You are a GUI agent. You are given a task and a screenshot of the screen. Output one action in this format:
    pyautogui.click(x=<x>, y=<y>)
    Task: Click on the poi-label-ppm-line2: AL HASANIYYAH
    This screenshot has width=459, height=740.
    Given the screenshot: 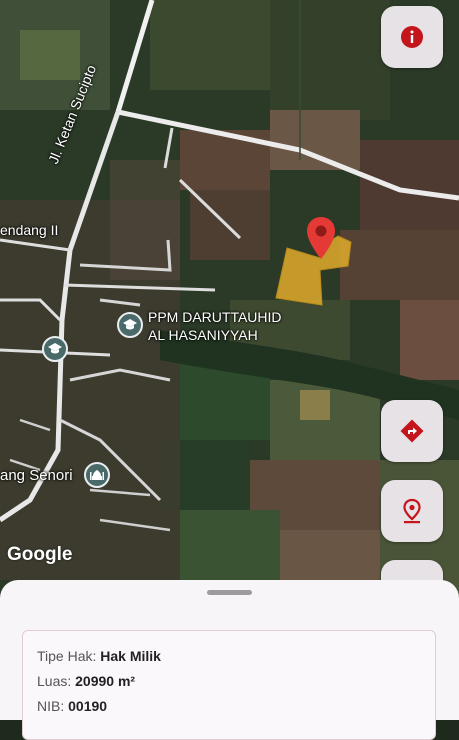 What is the action you would take?
    pyautogui.click(x=203, y=335)
    